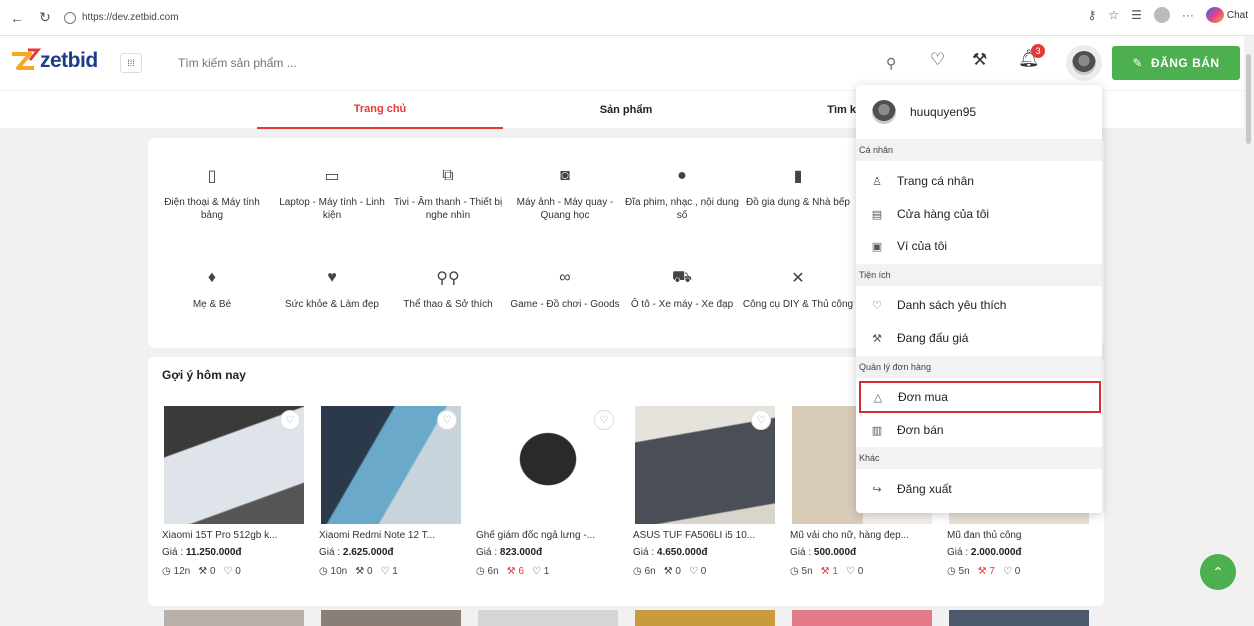  What do you see at coordinates (877, 246) in the screenshot?
I see `wallet-icon: ▣` at bounding box center [877, 246].